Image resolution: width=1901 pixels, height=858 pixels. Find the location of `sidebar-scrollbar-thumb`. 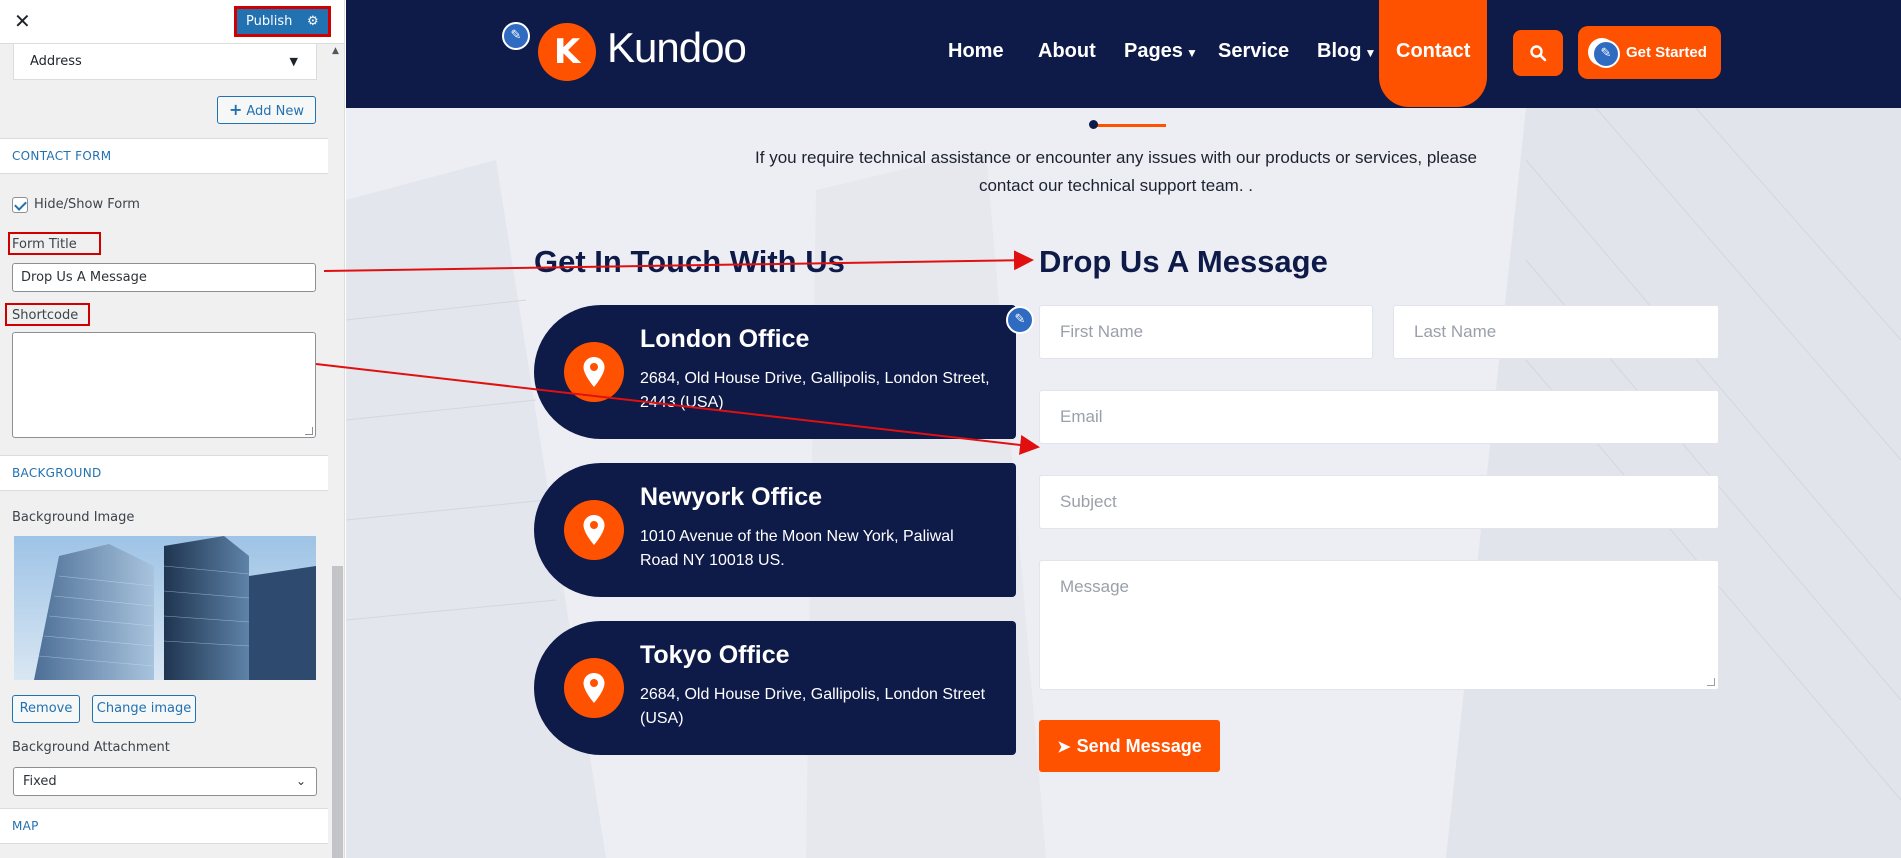

sidebar-scrollbar-thumb is located at coordinates (337, 712).